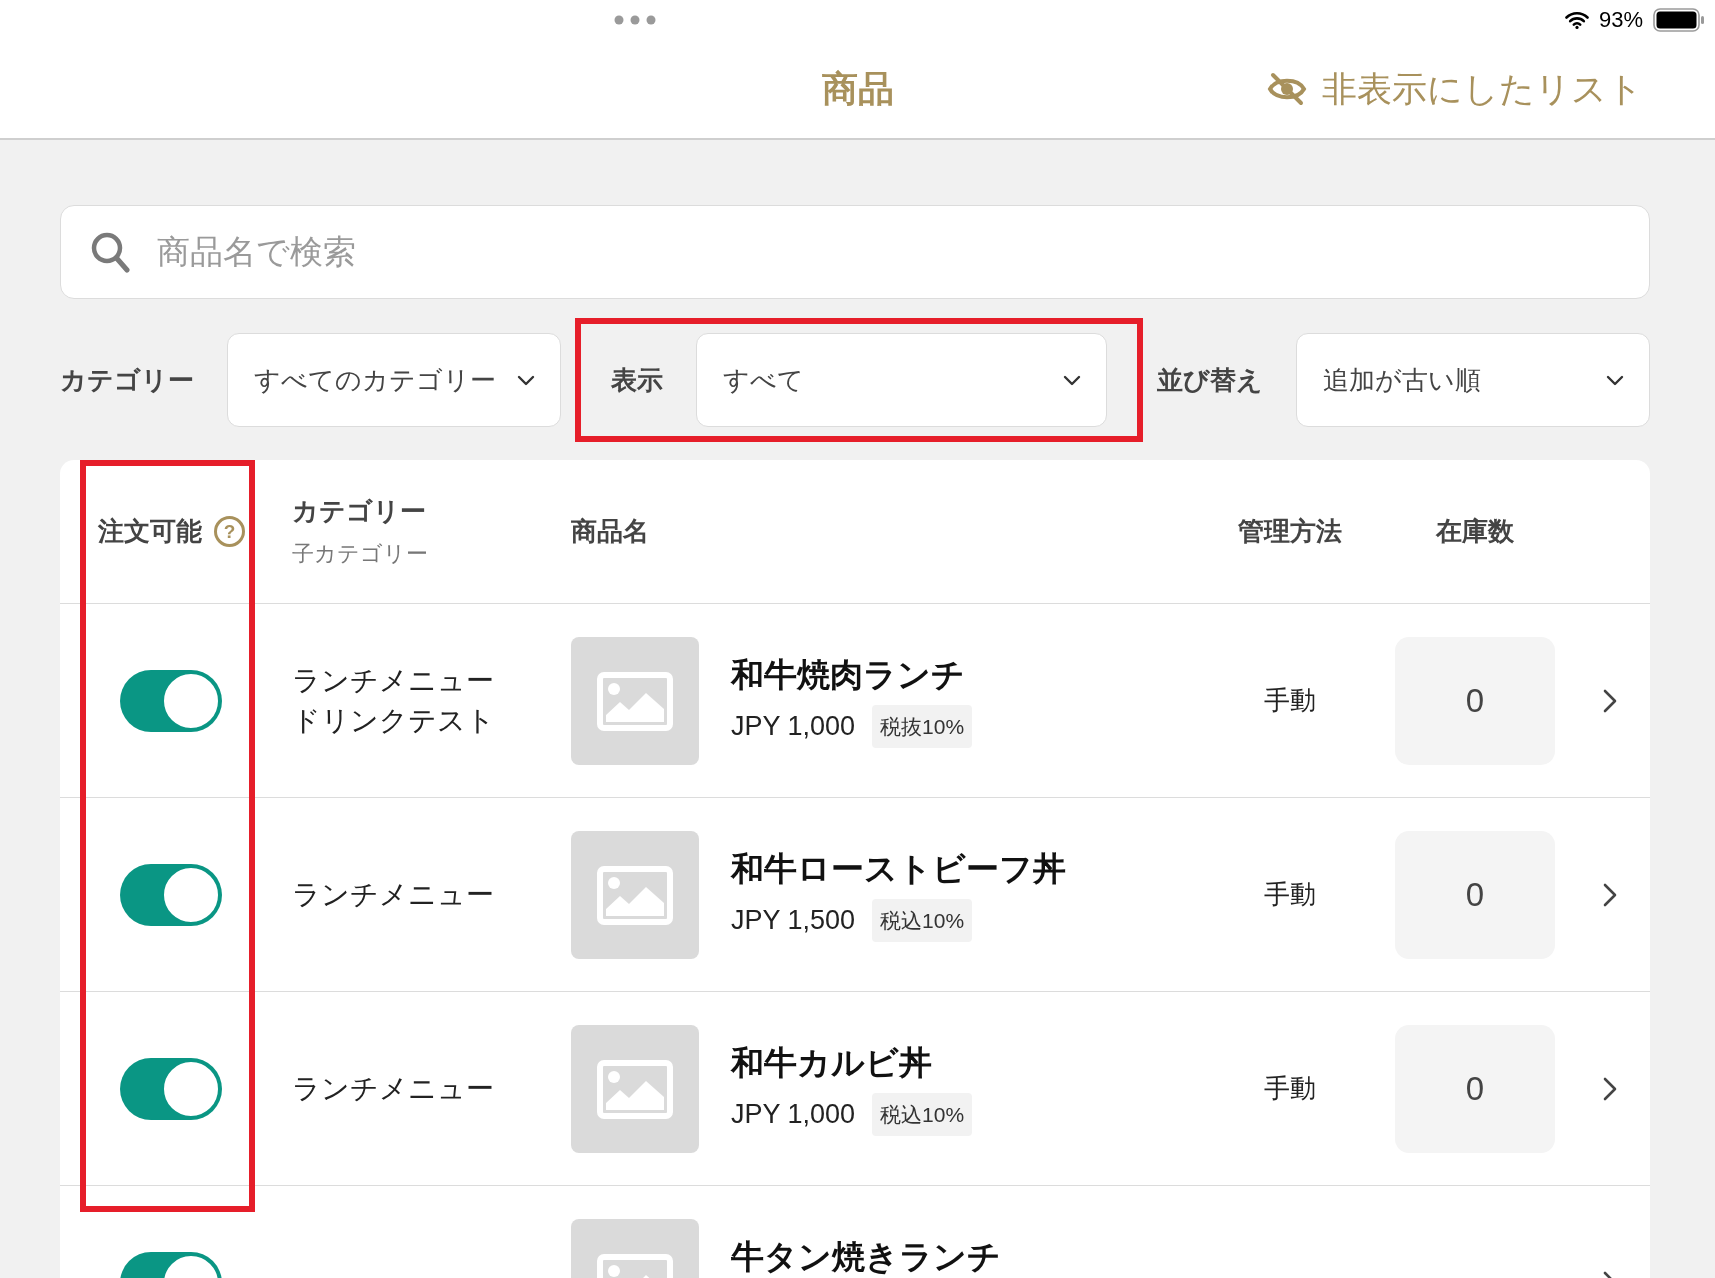 This screenshot has height=1278, width=1715. Describe the element at coordinates (1679, 20) in the screenshot. I see `battery-icon` at that location.